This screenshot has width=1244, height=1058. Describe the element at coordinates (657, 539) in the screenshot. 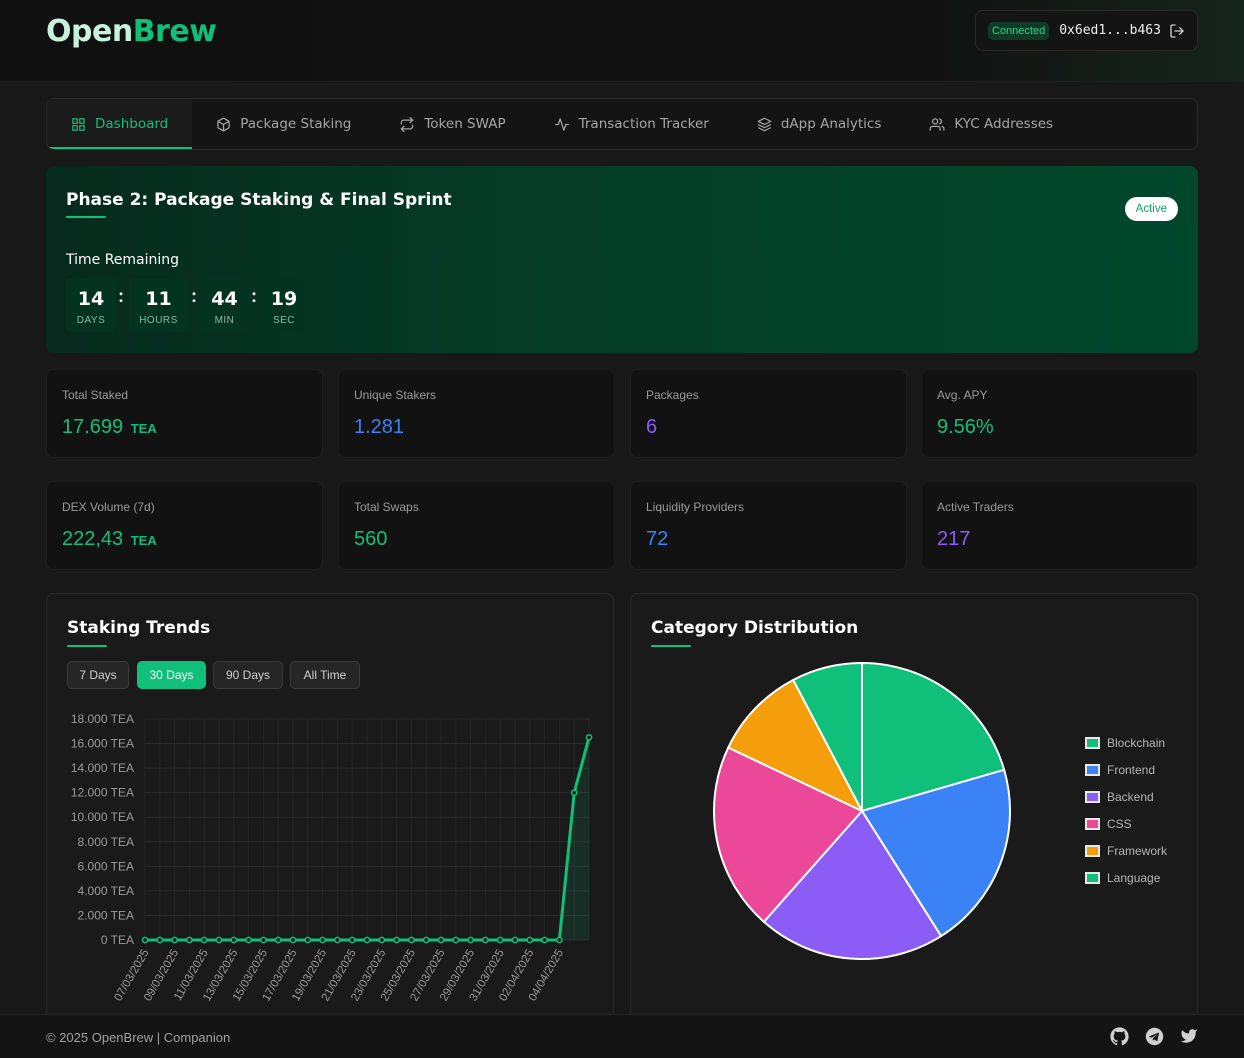

I see `stat-value: 72` at that location.